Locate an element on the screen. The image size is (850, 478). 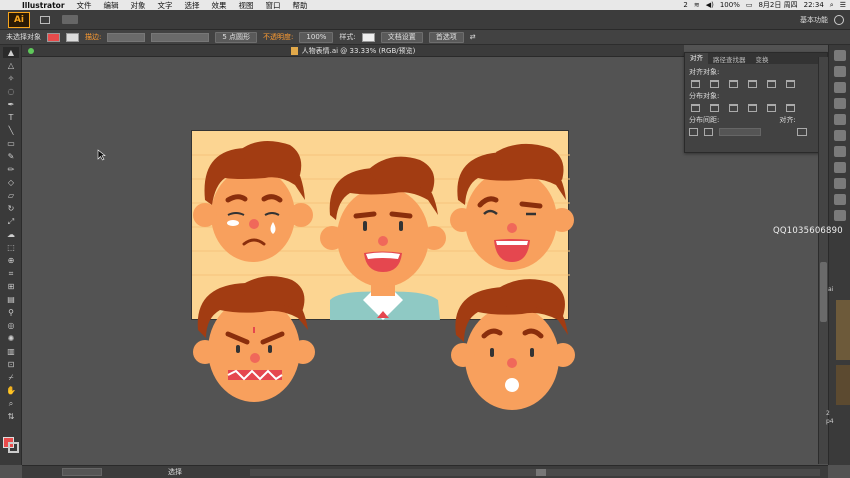
spotlight-icon: ⌕ is located at coordinates (832, 5).